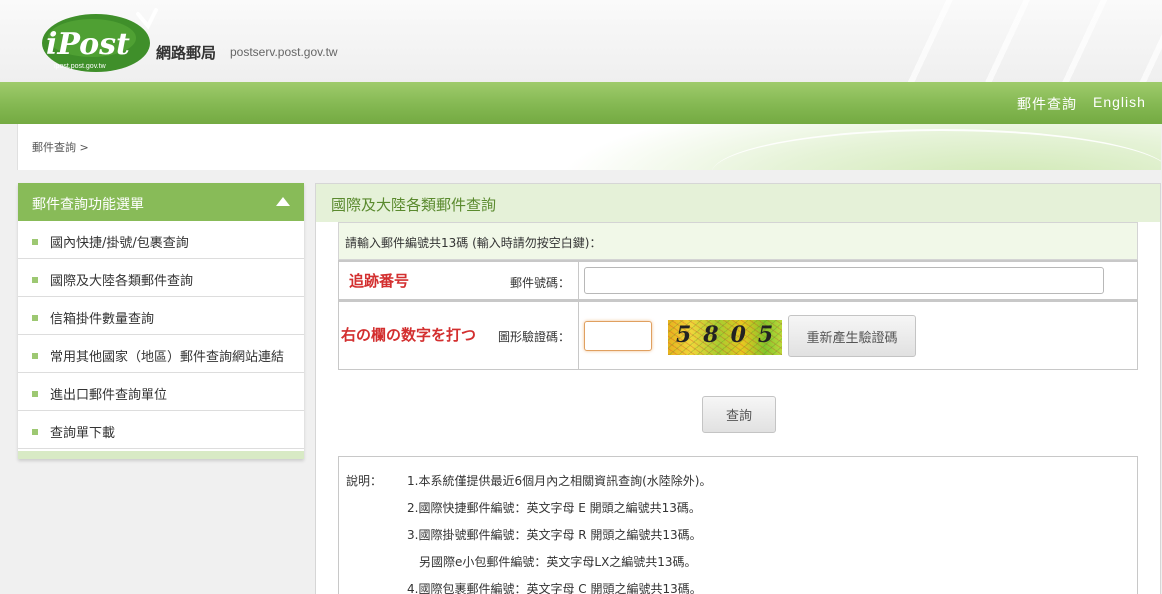 This screenshot has height=594, width=1162. I want to click on captcha-label-cell: 右の欄の数字を打つ 圖形驗證碼：, so click(459, 335).